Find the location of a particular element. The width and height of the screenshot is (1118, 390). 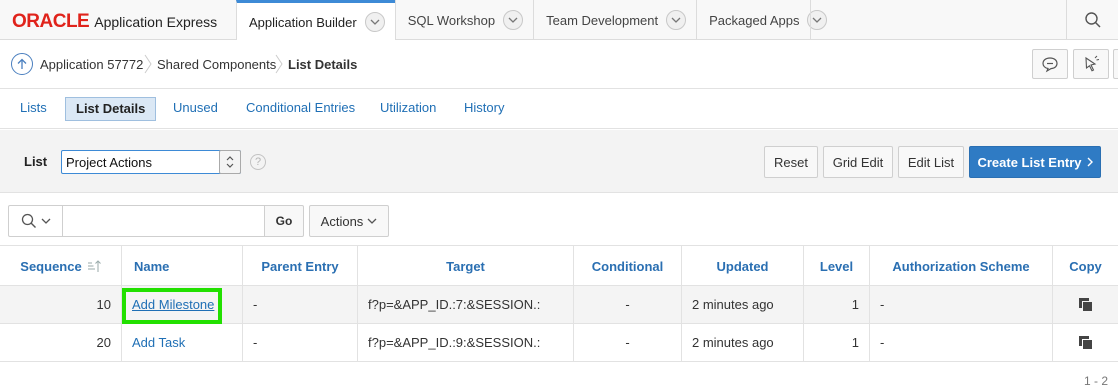

tab-conditional-entries: Conditional Entries is located at coordinates (300, 109).